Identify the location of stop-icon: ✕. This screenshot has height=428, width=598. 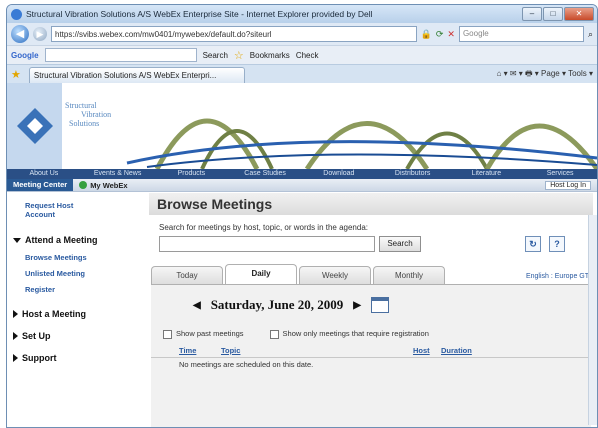
(451, 34).